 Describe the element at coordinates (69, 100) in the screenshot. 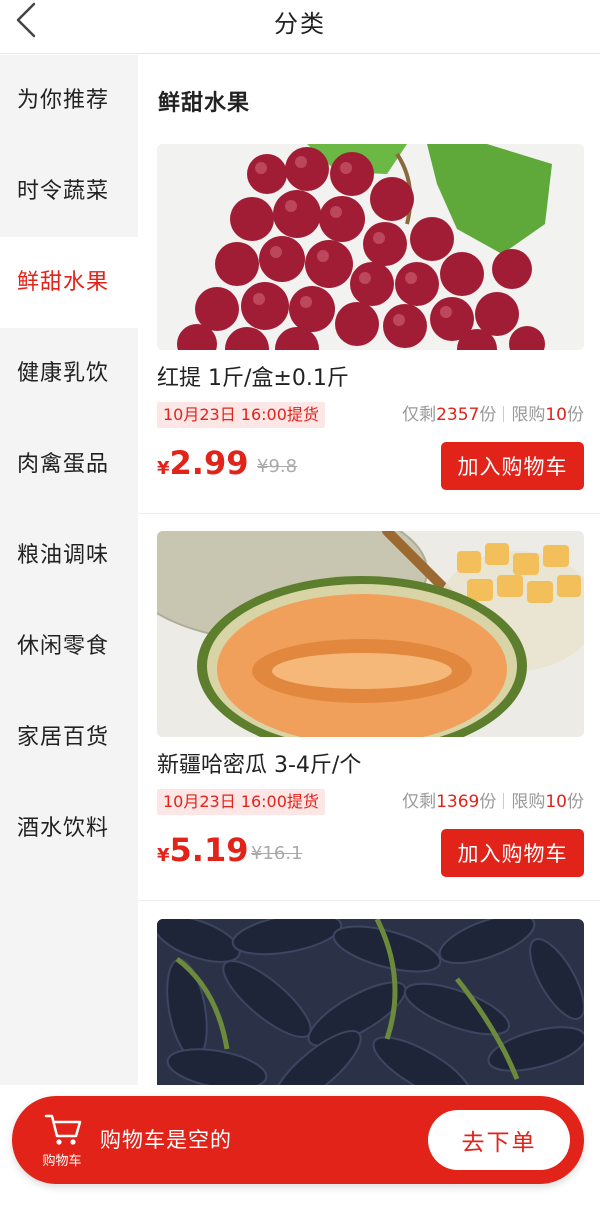

I see `sidebar-item-recommend: 为你推荐` at that location.